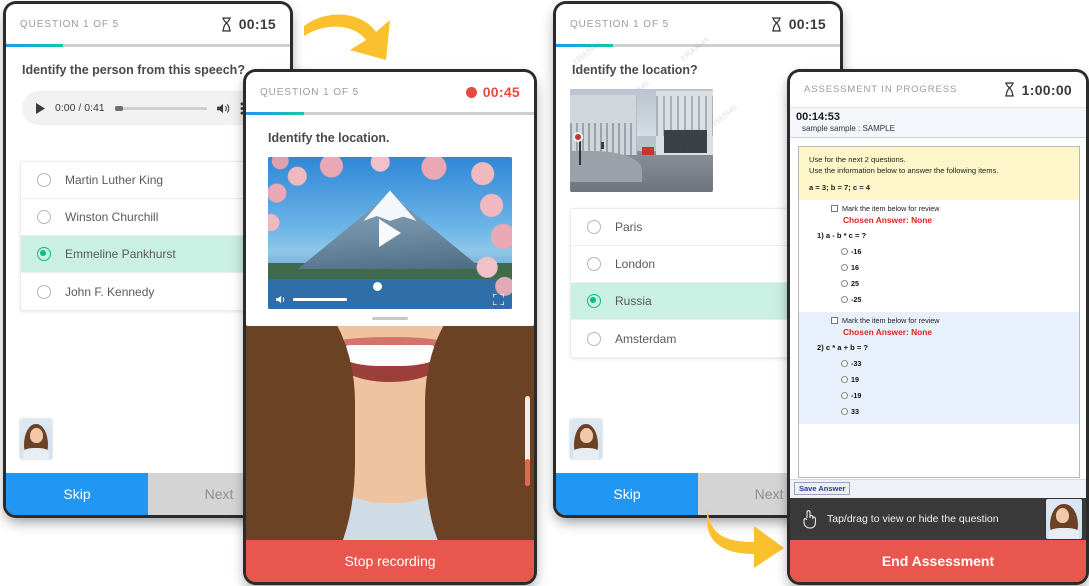 This screenshot has width=1089, height=586. What do you see at coordinates (809, 519) in the screenshot?
I see `hand-tap-icon` at bounding box center [809, 519].